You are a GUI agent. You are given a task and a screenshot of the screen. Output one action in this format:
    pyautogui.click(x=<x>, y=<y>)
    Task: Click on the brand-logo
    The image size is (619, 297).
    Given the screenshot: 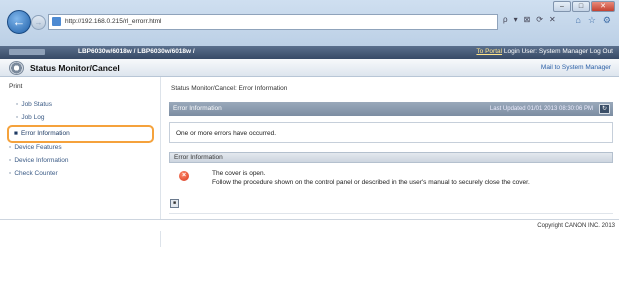 What is the action you would take?
    pyautogui.click(x=27, y=52)
    